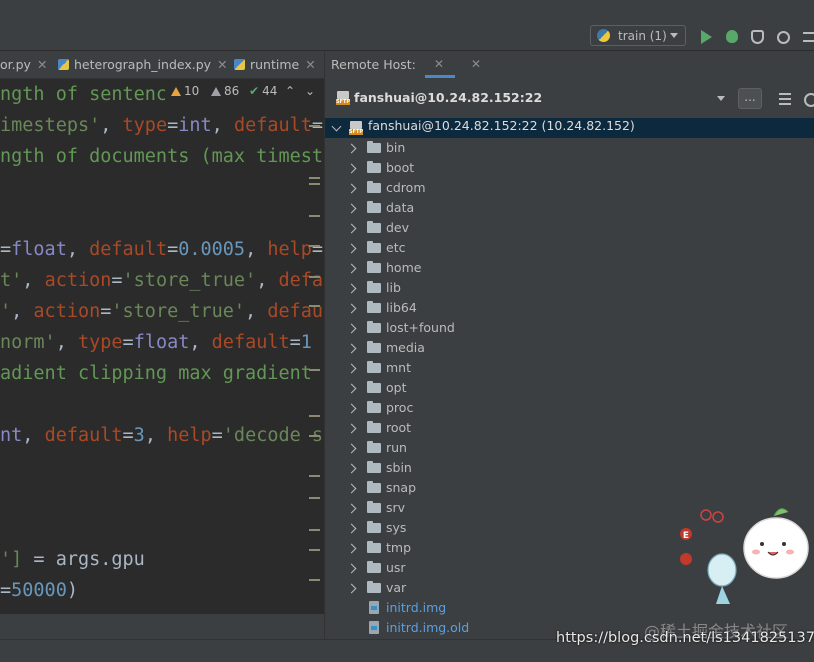  What do you see at coordinates (732, 36) in the screenshot?
I see `debug-icon` at bounding box center [732, 36].